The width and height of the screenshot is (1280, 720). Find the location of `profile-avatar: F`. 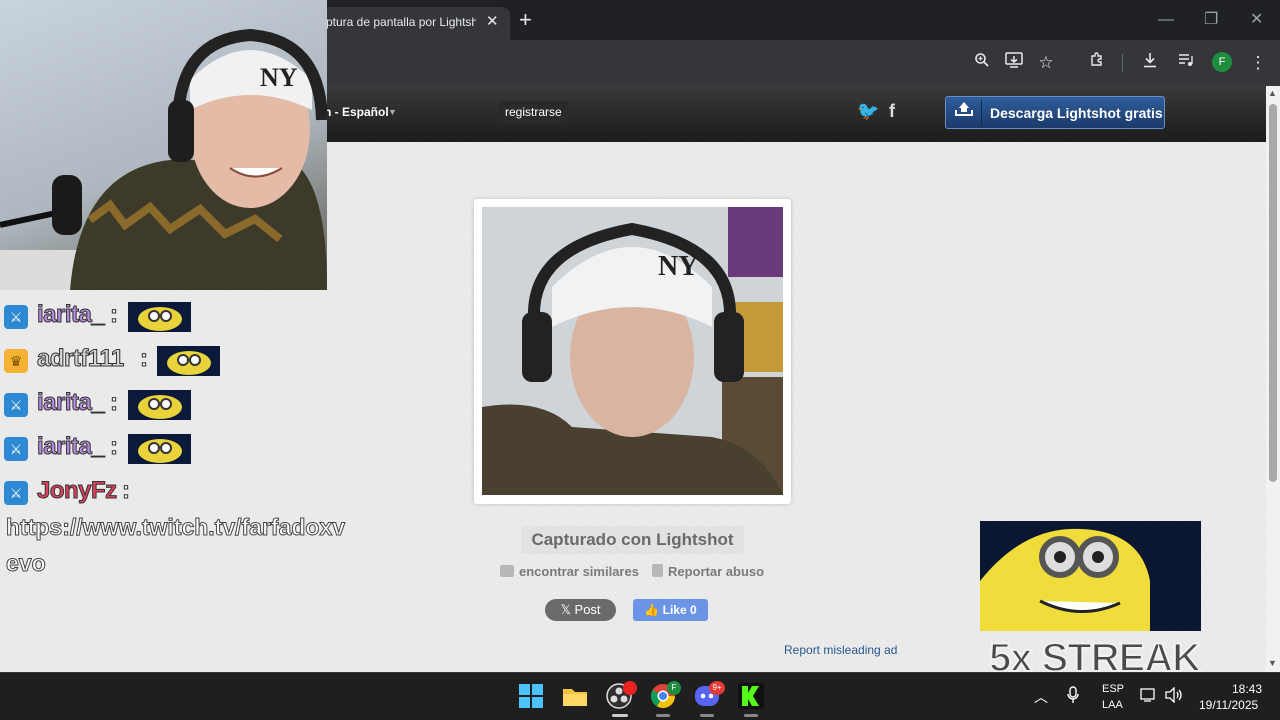

profile-avatar: F is located at coordinates (1222, 62).